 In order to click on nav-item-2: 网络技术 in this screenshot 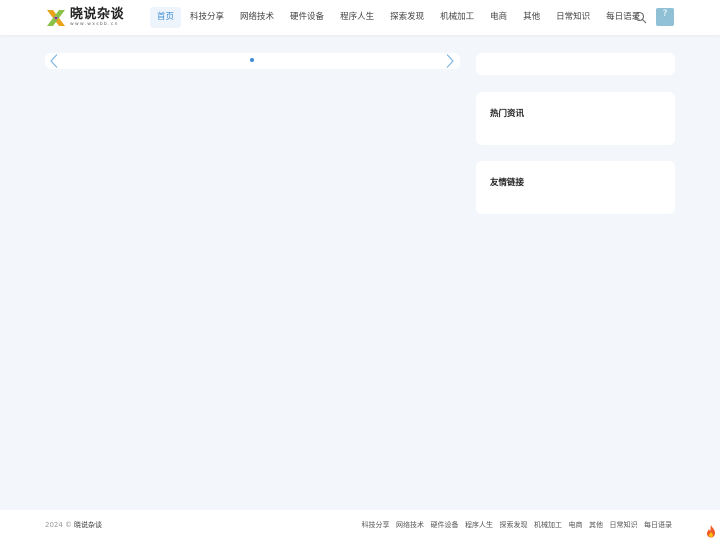, I will do `click(257, 17)`.